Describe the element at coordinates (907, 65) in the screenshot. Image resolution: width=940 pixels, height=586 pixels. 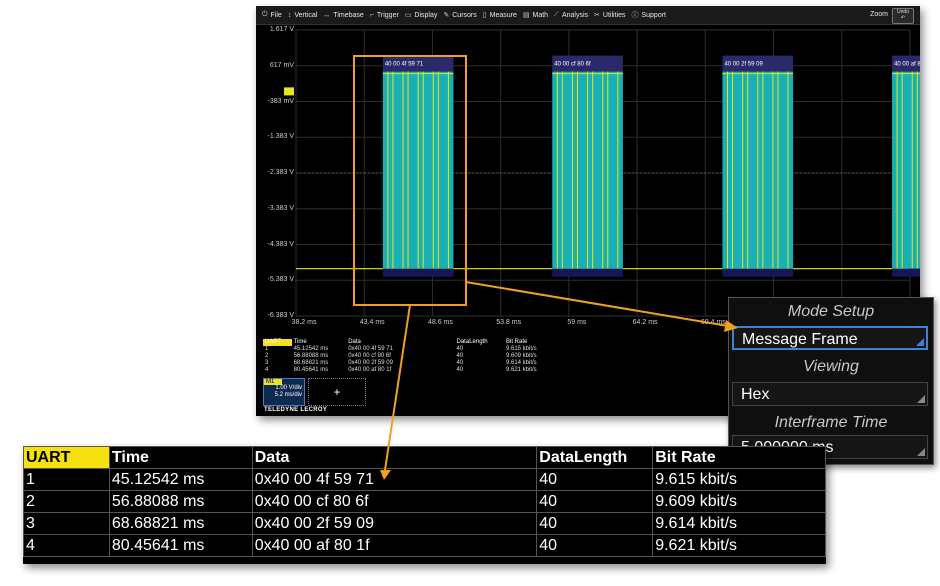
I see `frame-label: 40 00 af 80 1f` at that location.